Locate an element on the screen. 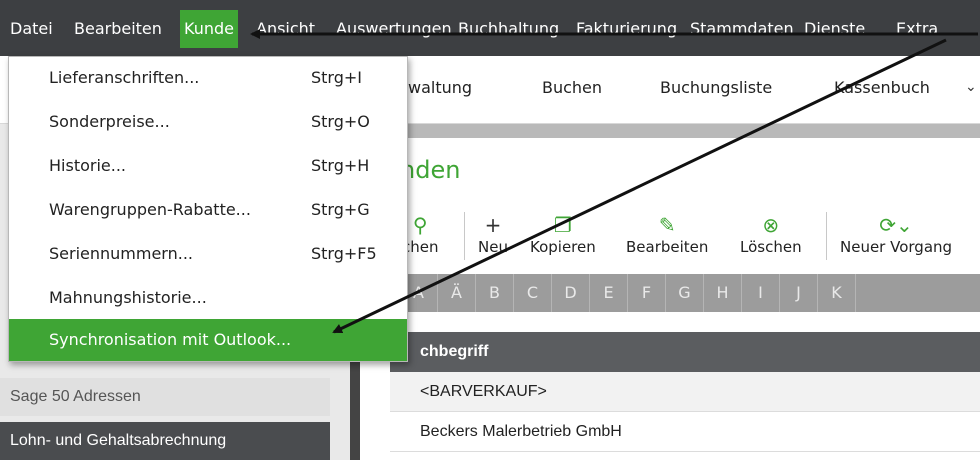 The height and width of the screenshot is (460, 980). shortcut-label: Strg+O is located at coordinates (340, 121).